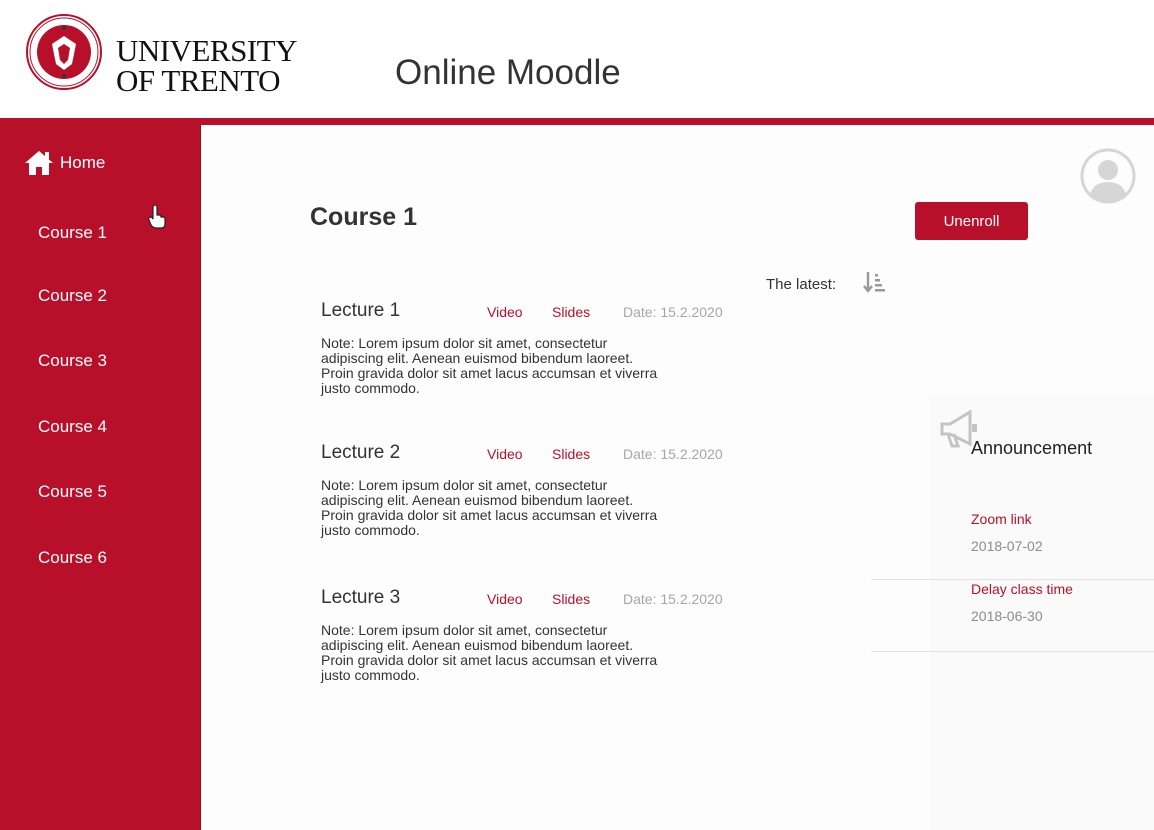  I want to click on sidebar-item-course-4: Course 4, so click(72, 427).